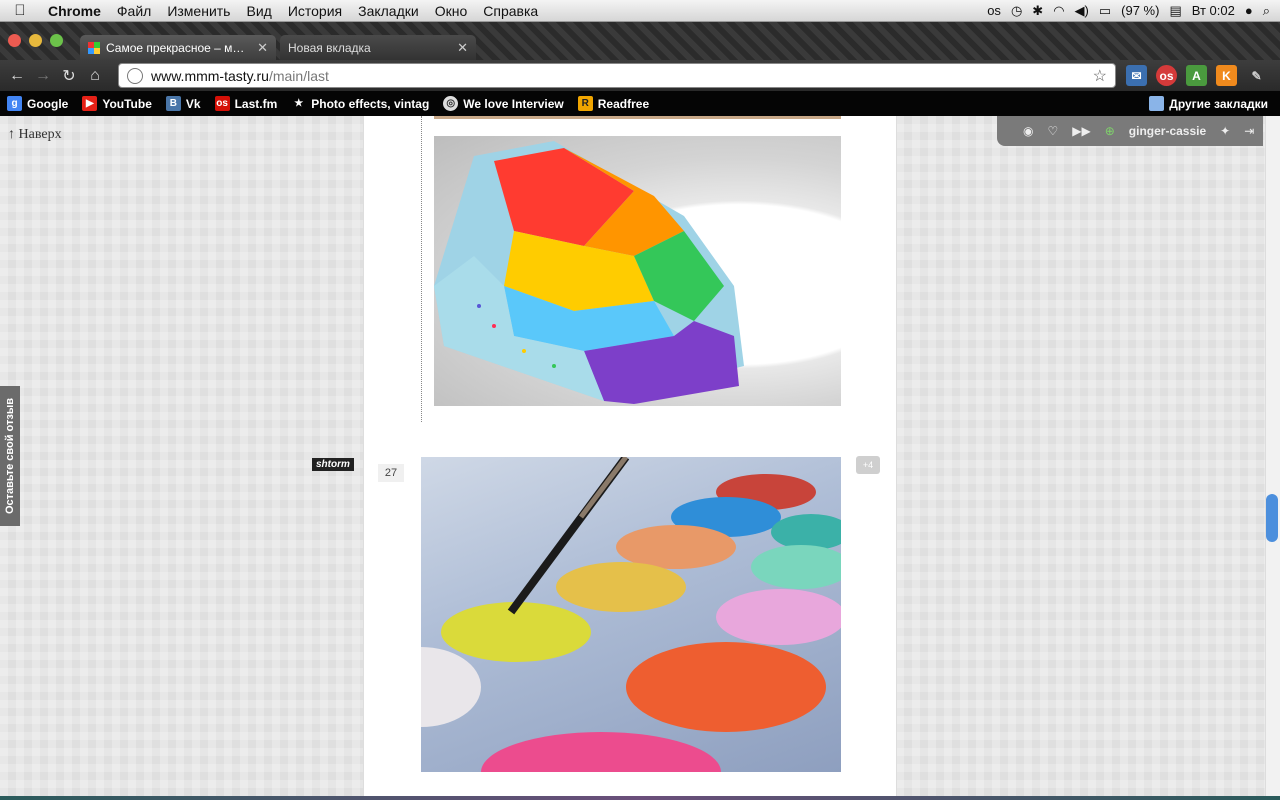 The height and width of the screenshot is (800, 1280). What do you see at coordinates (299, 103) in the screenshot?
I see `star-icon: ★` at bounding box center [299, 103].